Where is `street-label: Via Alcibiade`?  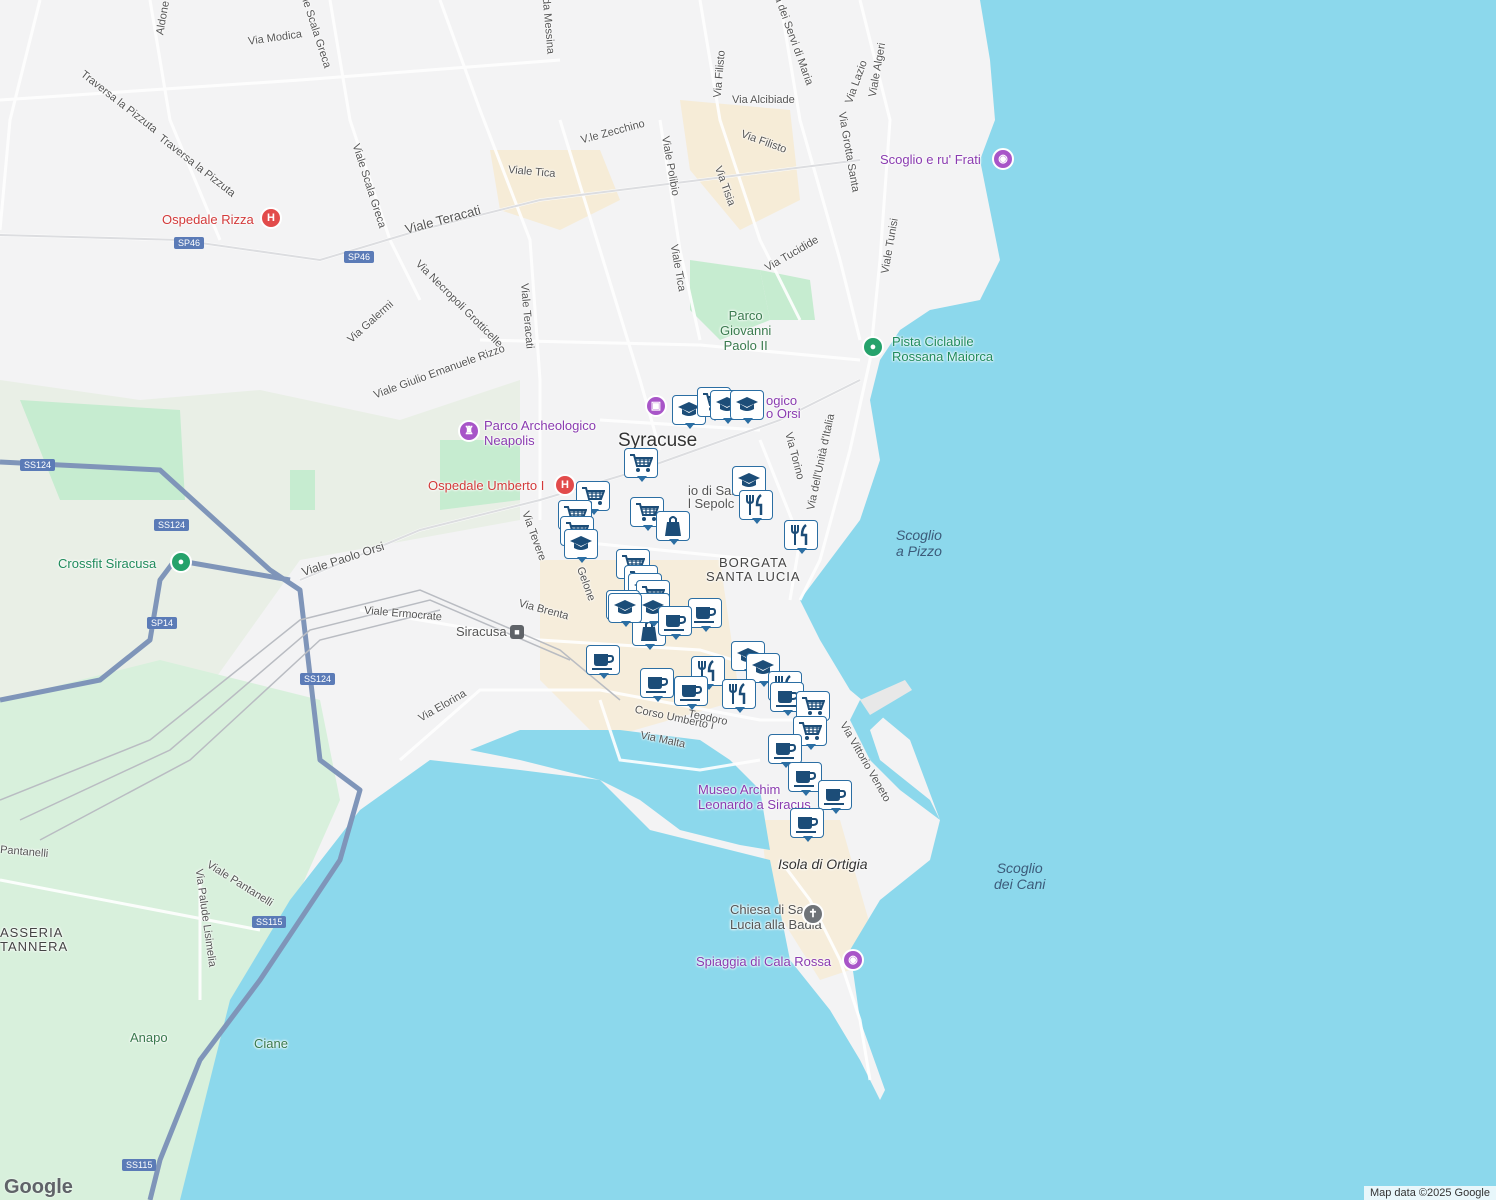 street-label: Via Alcibiade is located at coordinates (763, 100).